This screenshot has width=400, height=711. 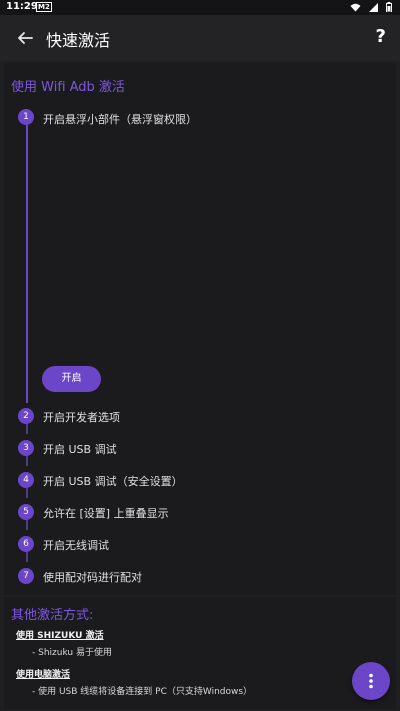 I want to click on step-label: 开启开发者选项, so click(x=81, y=417).